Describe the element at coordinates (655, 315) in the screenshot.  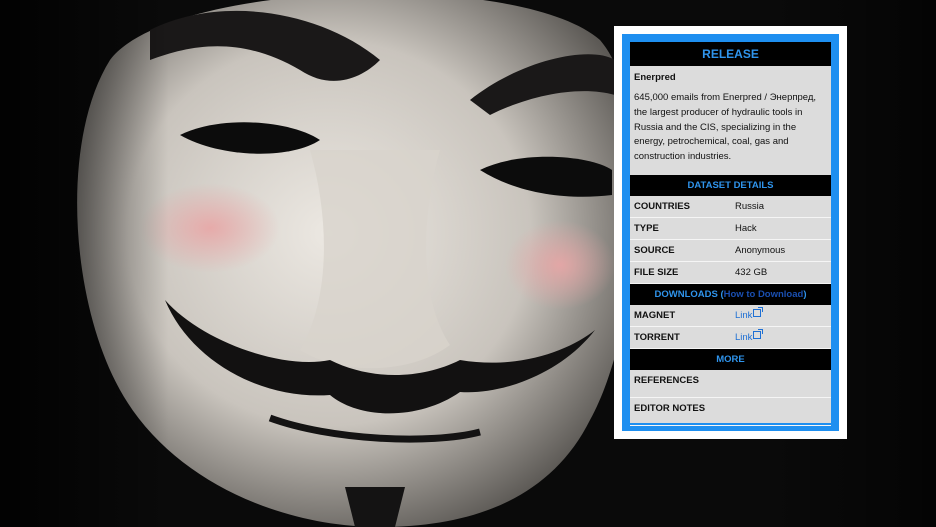
I see `download-key: MAGNET` at that location.